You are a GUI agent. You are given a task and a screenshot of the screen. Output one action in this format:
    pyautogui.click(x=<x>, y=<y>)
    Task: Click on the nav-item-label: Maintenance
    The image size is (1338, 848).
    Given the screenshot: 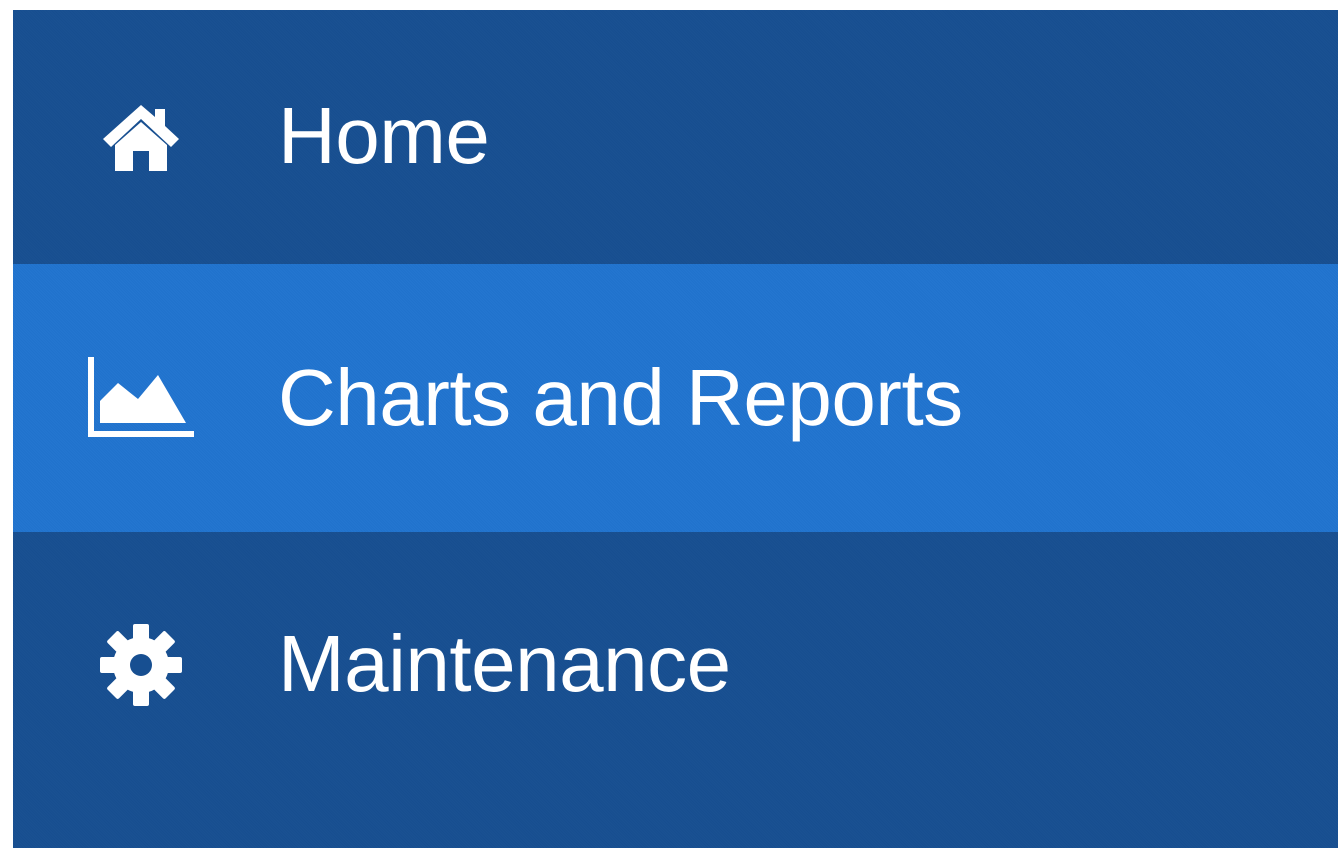 What is the action you would take?
    pyautogui.click(x=504, y=663)
    